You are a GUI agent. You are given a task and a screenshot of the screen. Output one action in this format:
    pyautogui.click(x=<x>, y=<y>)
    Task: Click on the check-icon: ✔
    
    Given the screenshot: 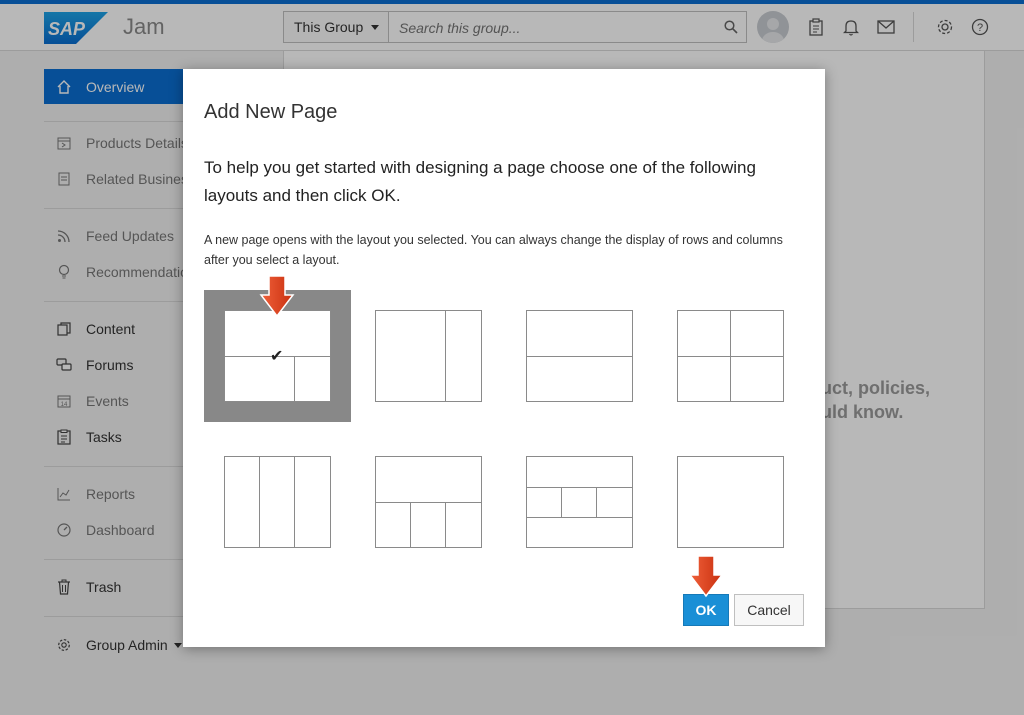 What is the action you would take?
    pyautogui.click(x=277, y=356)
    